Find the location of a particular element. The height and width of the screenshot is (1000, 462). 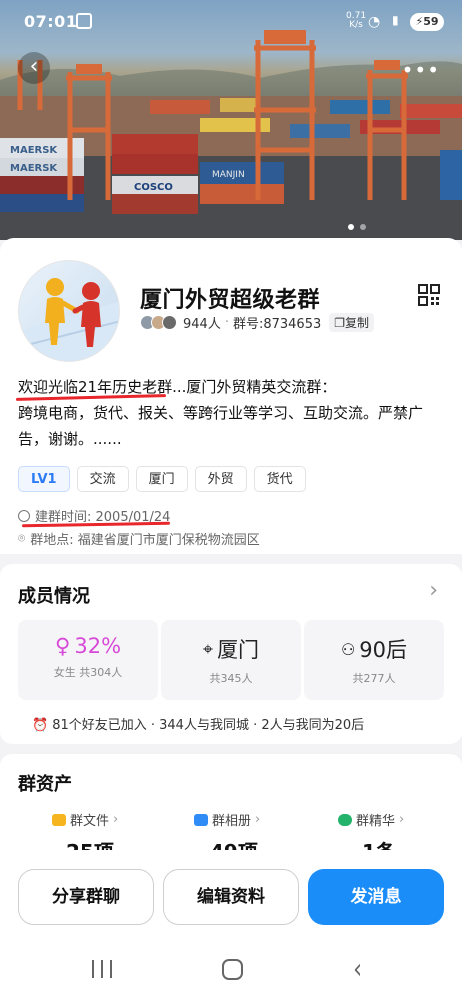

assets-title: 群资产 is located at coordinates (45, 784).